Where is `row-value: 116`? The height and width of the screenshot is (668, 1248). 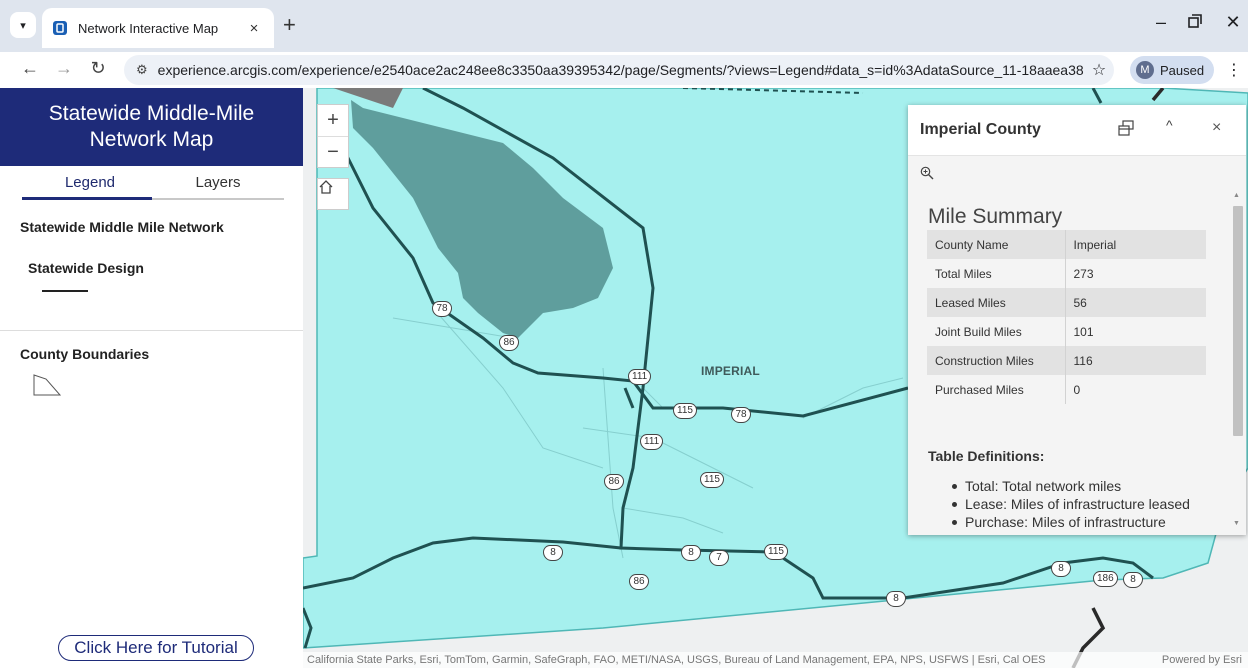
row-value: 116 is located at coordinates (1135, 360).